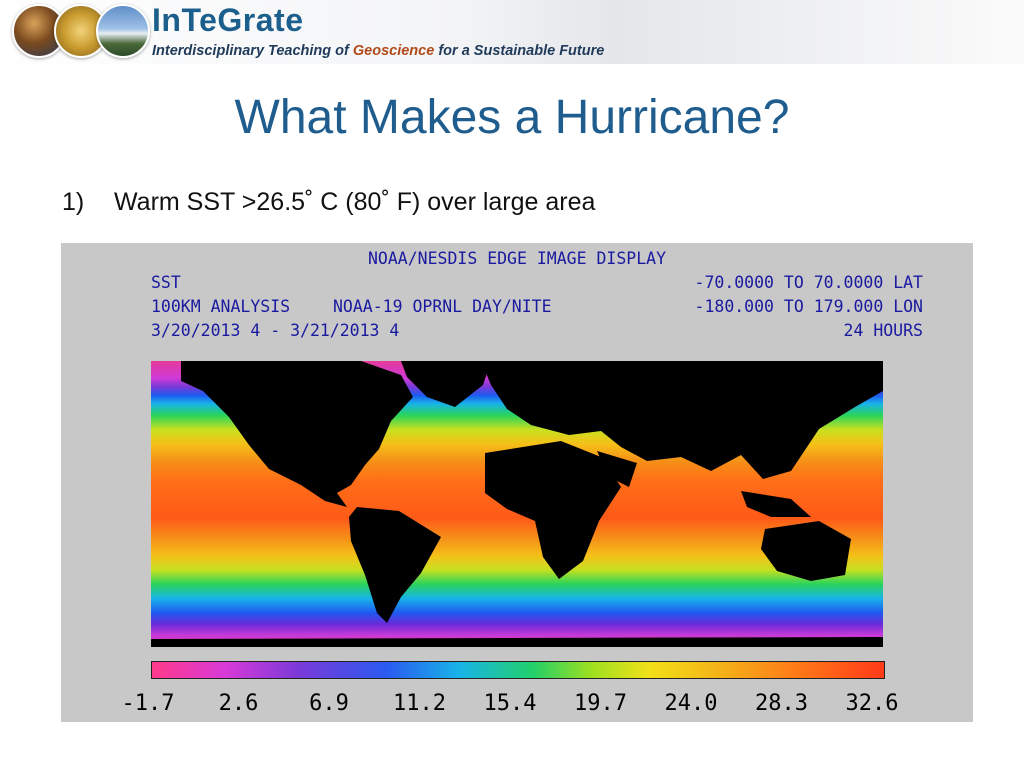 The width and height of the screenshot is (1024, 768). Describe the element at coordinates (516, 258) in the screenshot. I see `figure-header-title: NOAA/NESDIS EDGE IMAGE DISPLAY` at that location.